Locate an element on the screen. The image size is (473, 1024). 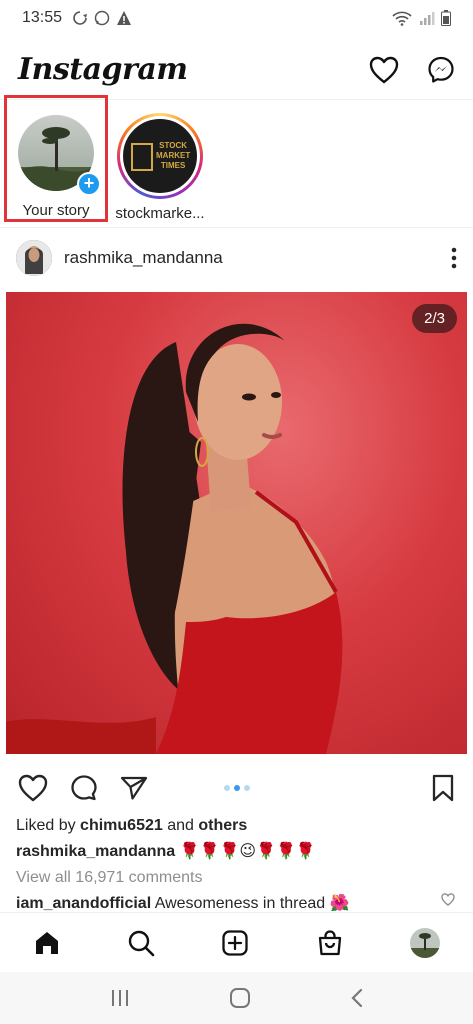
liked-by-prefix: Liked by is located at coordinates (48, 825).